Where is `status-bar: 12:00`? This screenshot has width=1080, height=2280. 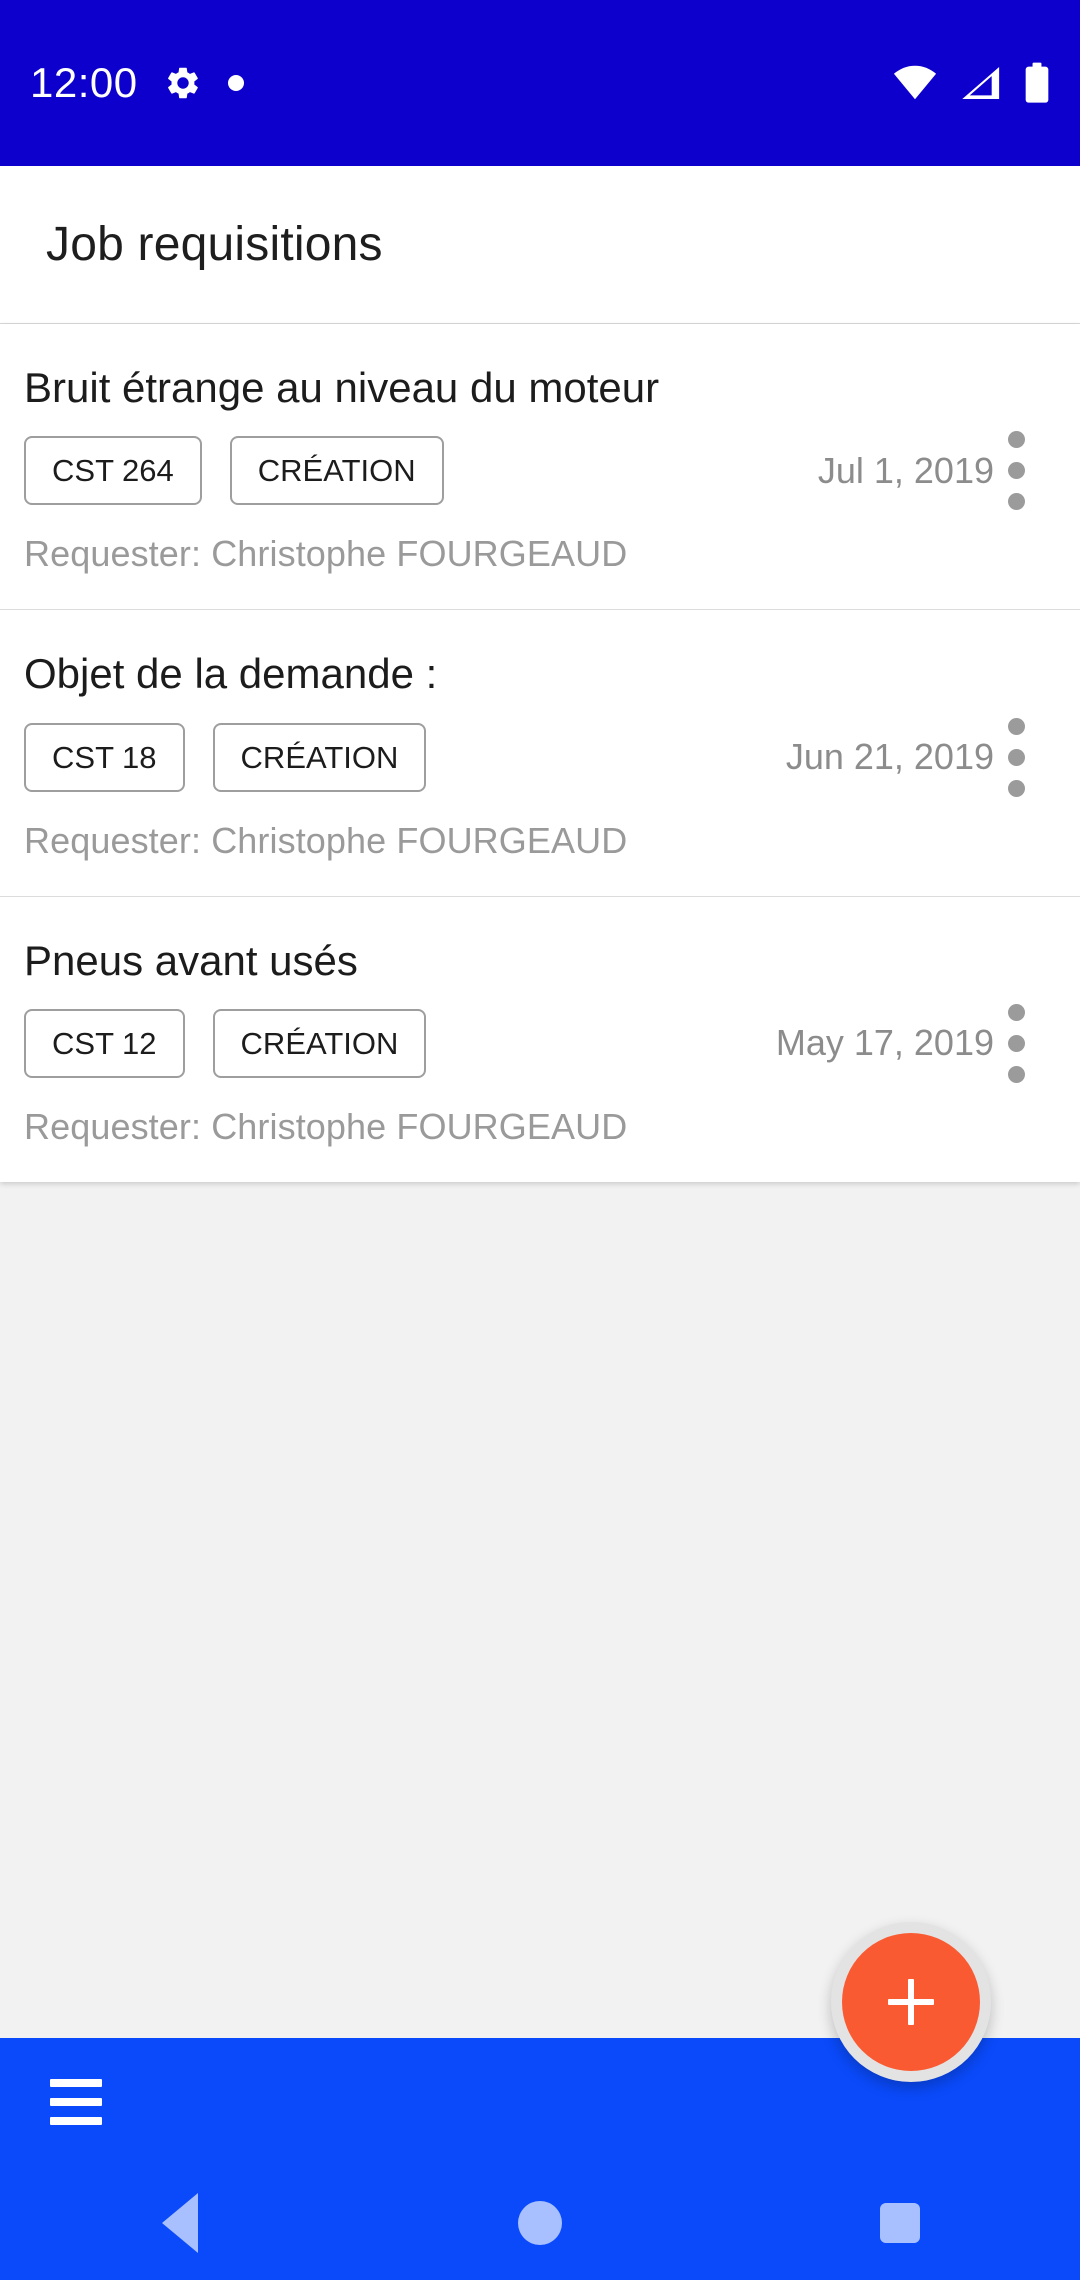 status-bar: 12:00 is located at coordinates (540, 83).